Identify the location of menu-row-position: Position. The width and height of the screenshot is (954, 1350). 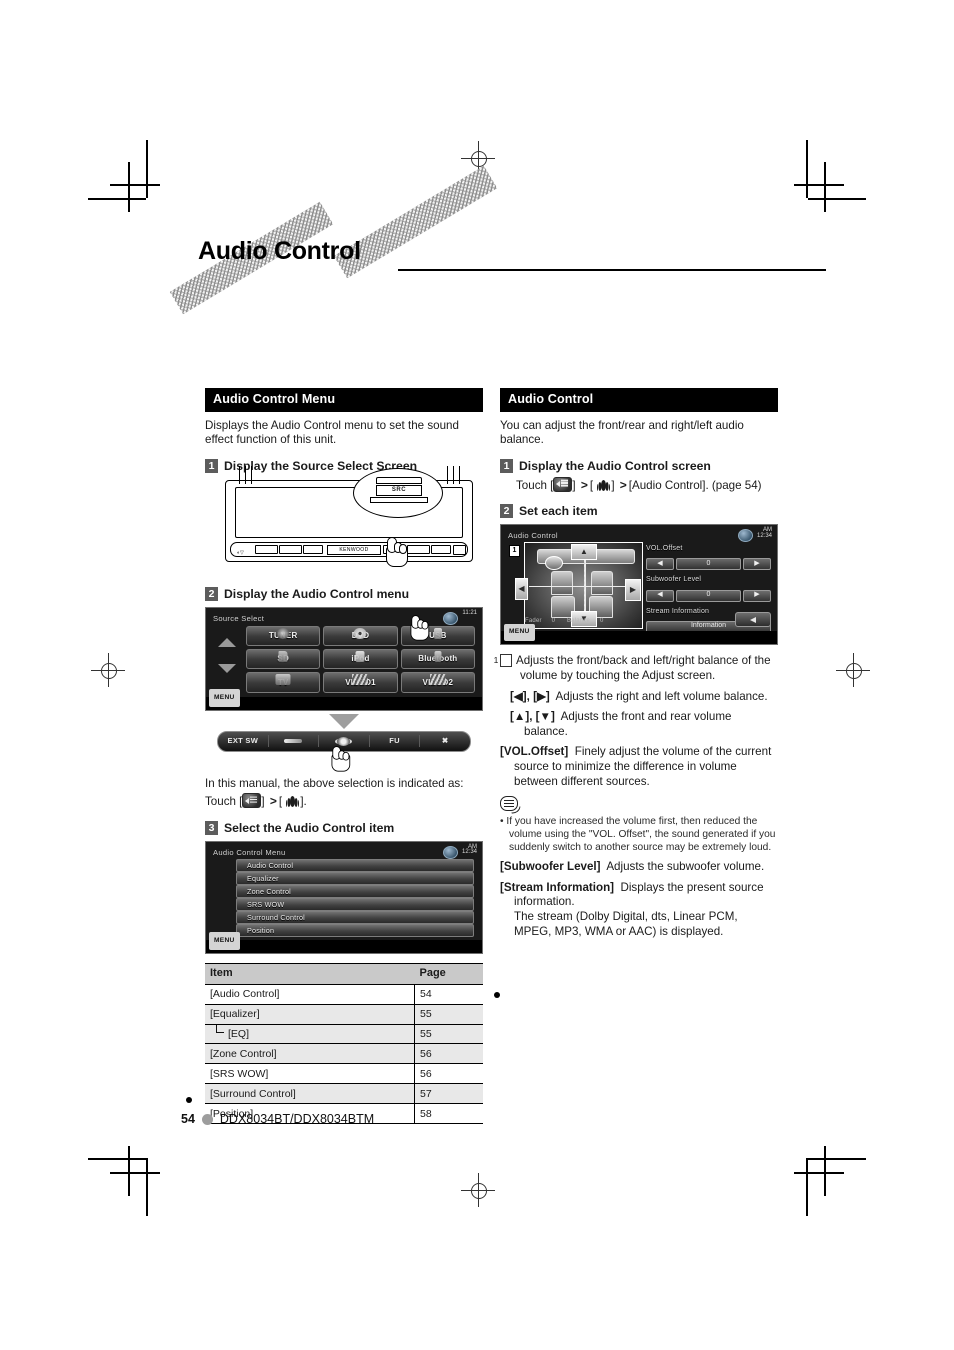
(355, 930).